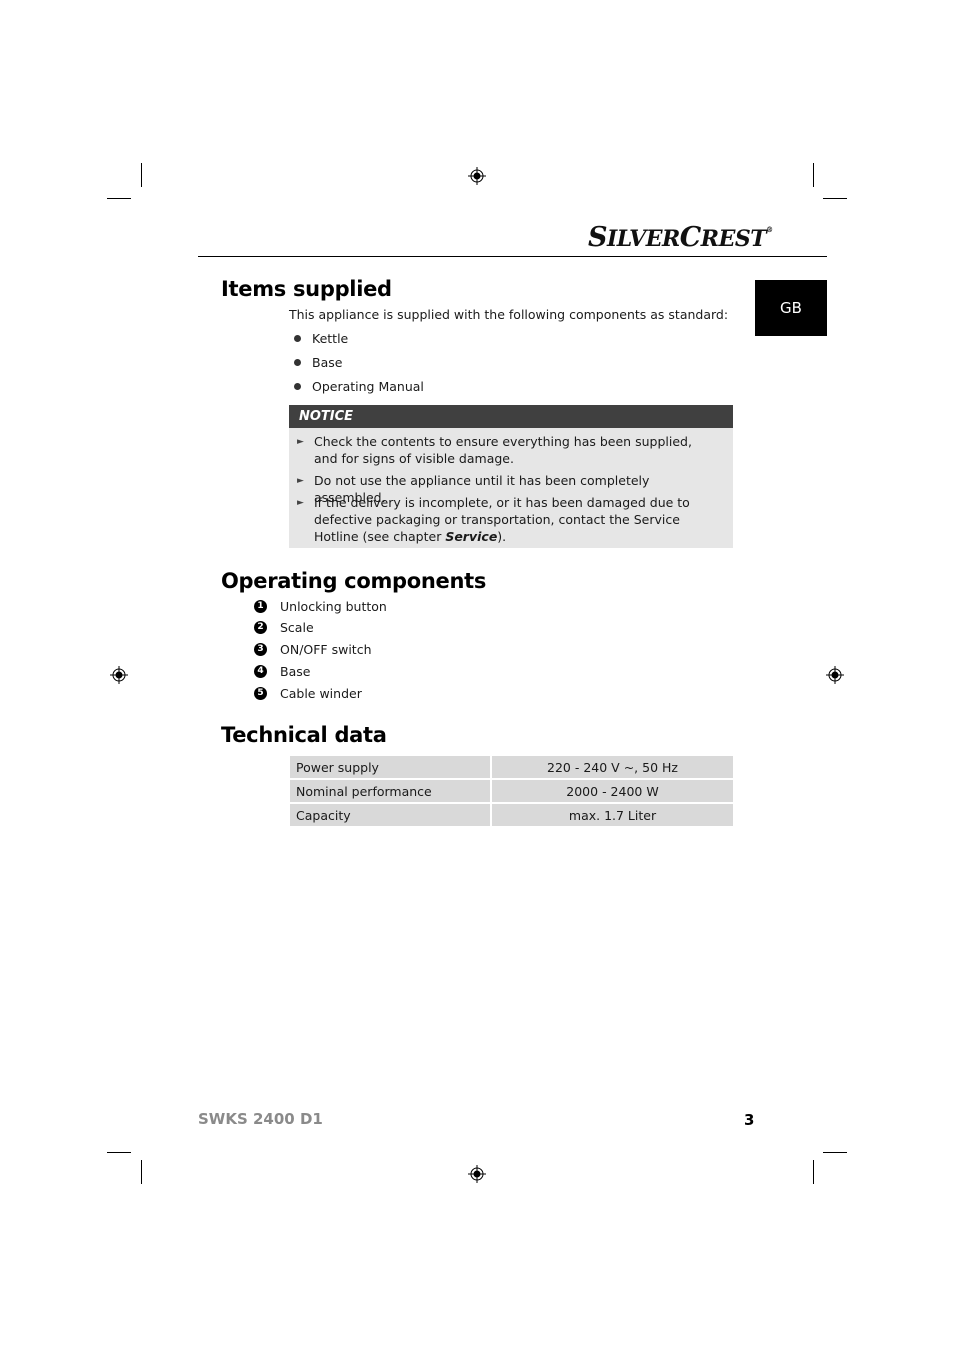 The image size is (954, 1350). What do you see at coordinates (297, 627) in the screenshot?
I see `component-label: Scale` at bounding box center [297, 627].